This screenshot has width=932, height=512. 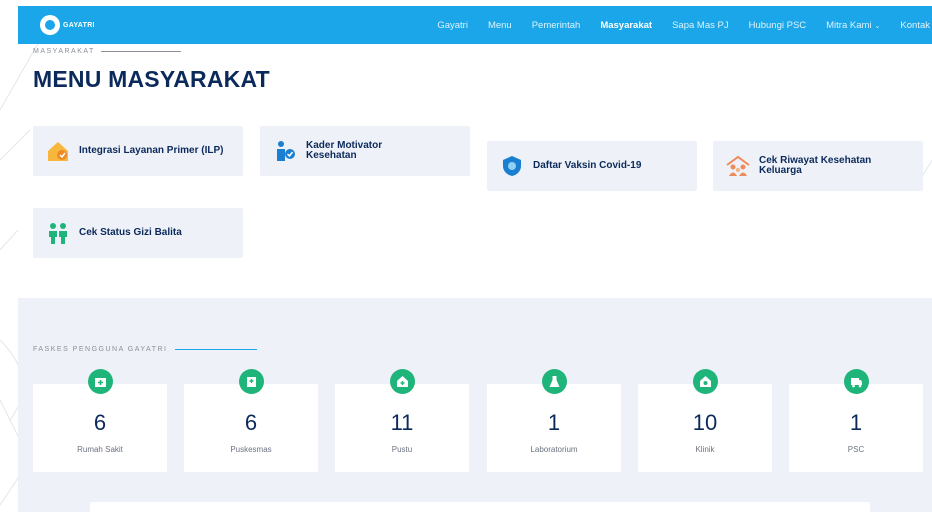 I want to click on menu-card-status-gizi: Cek Status Gizi Balita, so click(x=138, y=233).